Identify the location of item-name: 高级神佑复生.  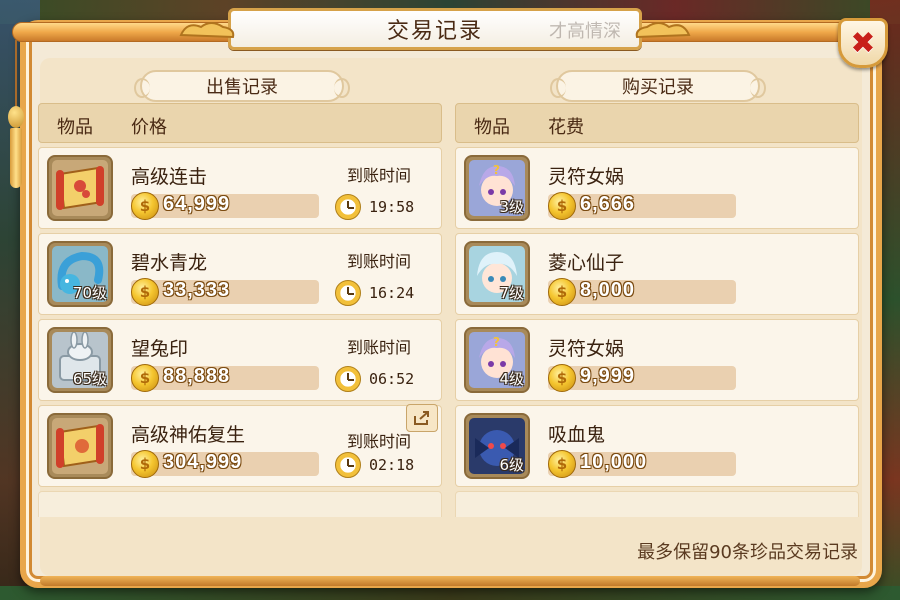
(188, 435).